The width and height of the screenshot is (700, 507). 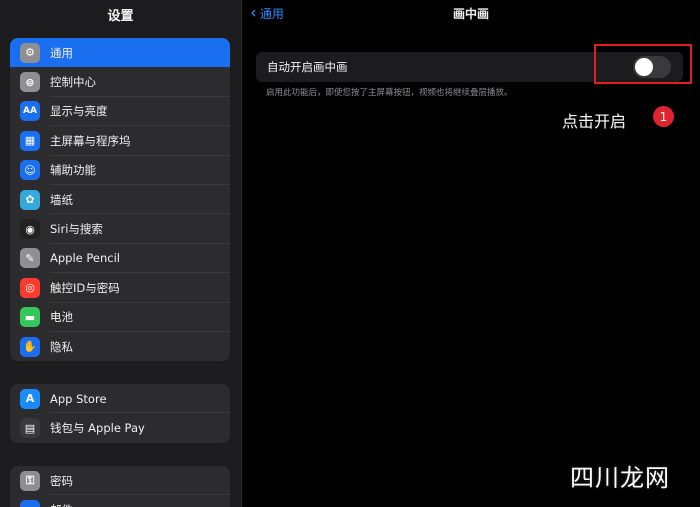 I want to click on privacy-hand-icon: ✋, so click(x=30, y=346).